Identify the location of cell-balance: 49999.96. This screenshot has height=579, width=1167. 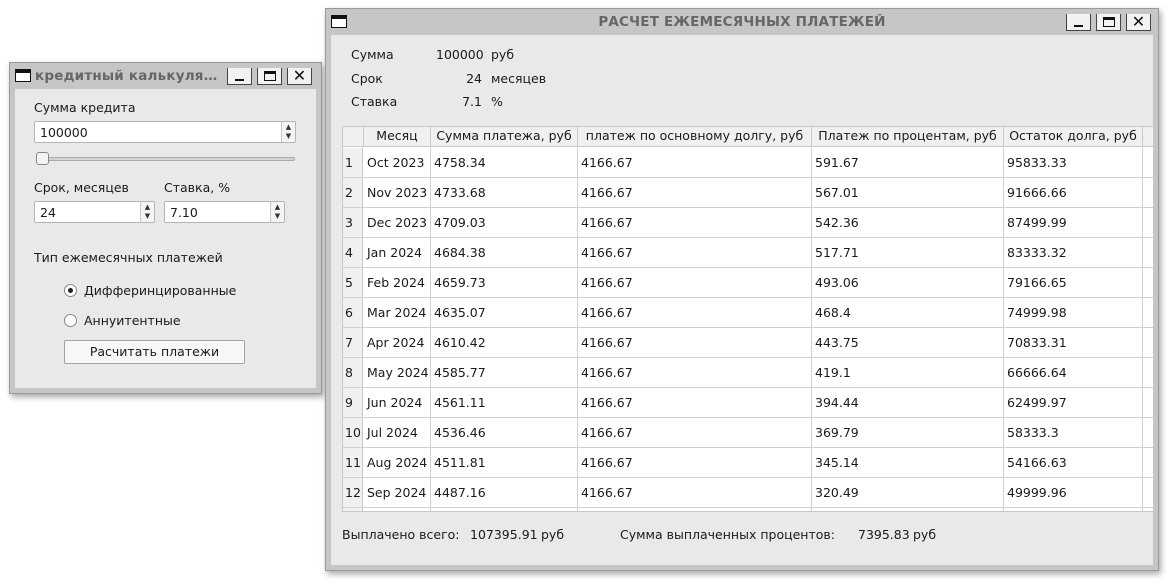
(1073, 492).